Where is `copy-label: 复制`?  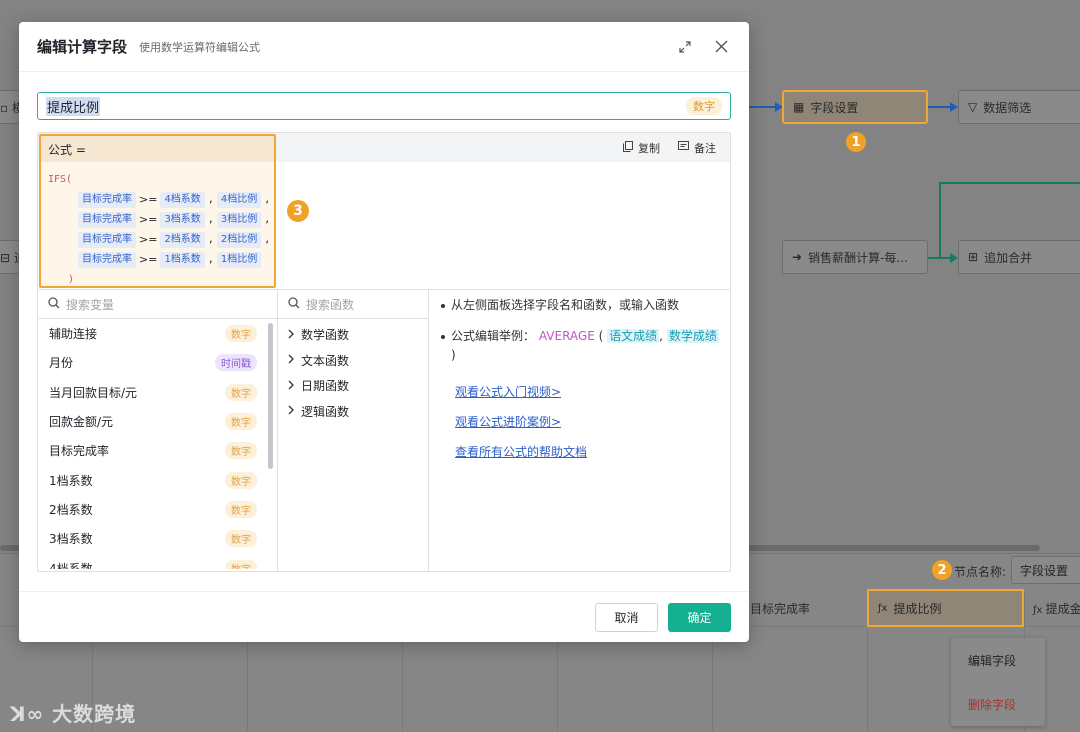 copy-label: 复制 is located at coordinates (649, 148).